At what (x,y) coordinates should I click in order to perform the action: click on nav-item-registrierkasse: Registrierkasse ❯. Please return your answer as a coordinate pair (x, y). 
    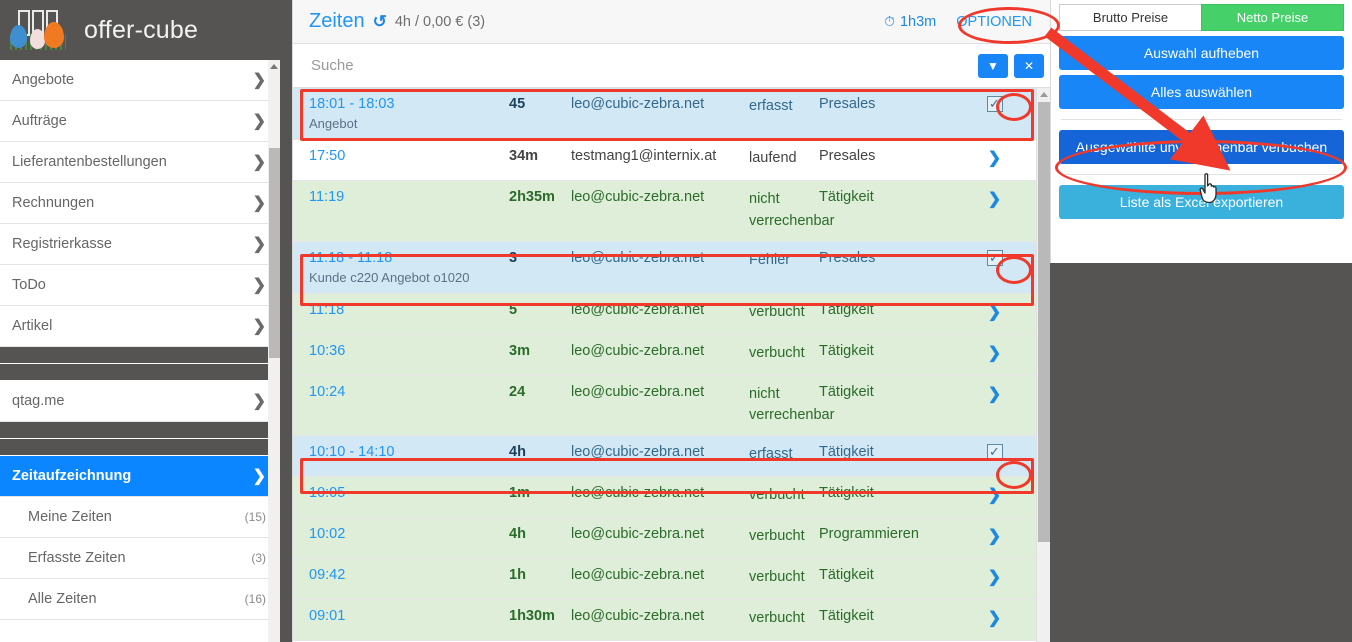
    Looking at the image, I should click on (140, 244).